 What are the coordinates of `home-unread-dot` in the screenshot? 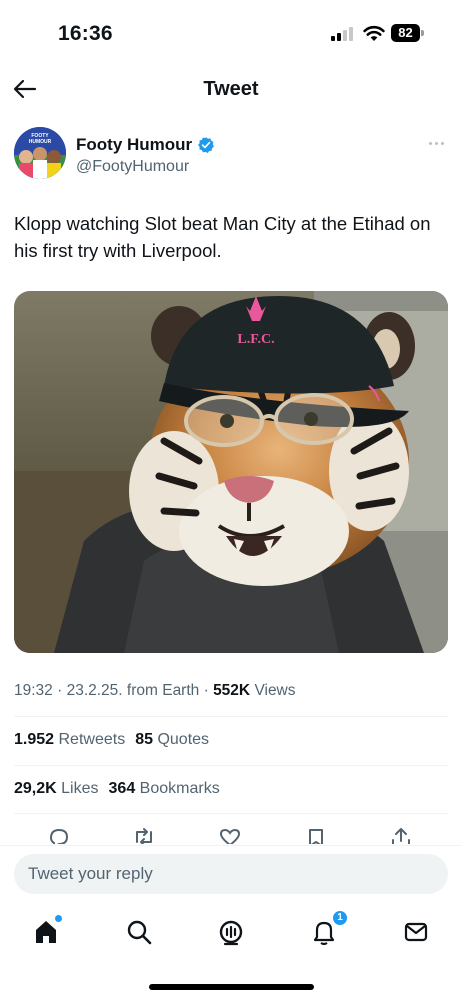 It's located at (58, 918).